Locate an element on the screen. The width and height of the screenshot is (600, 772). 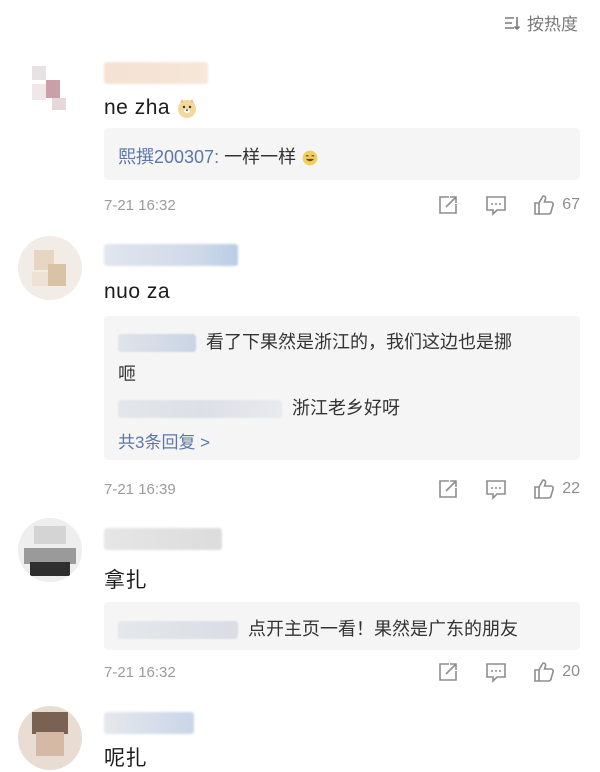
laugh-emoji-icon is located at coordinates (310, 158).